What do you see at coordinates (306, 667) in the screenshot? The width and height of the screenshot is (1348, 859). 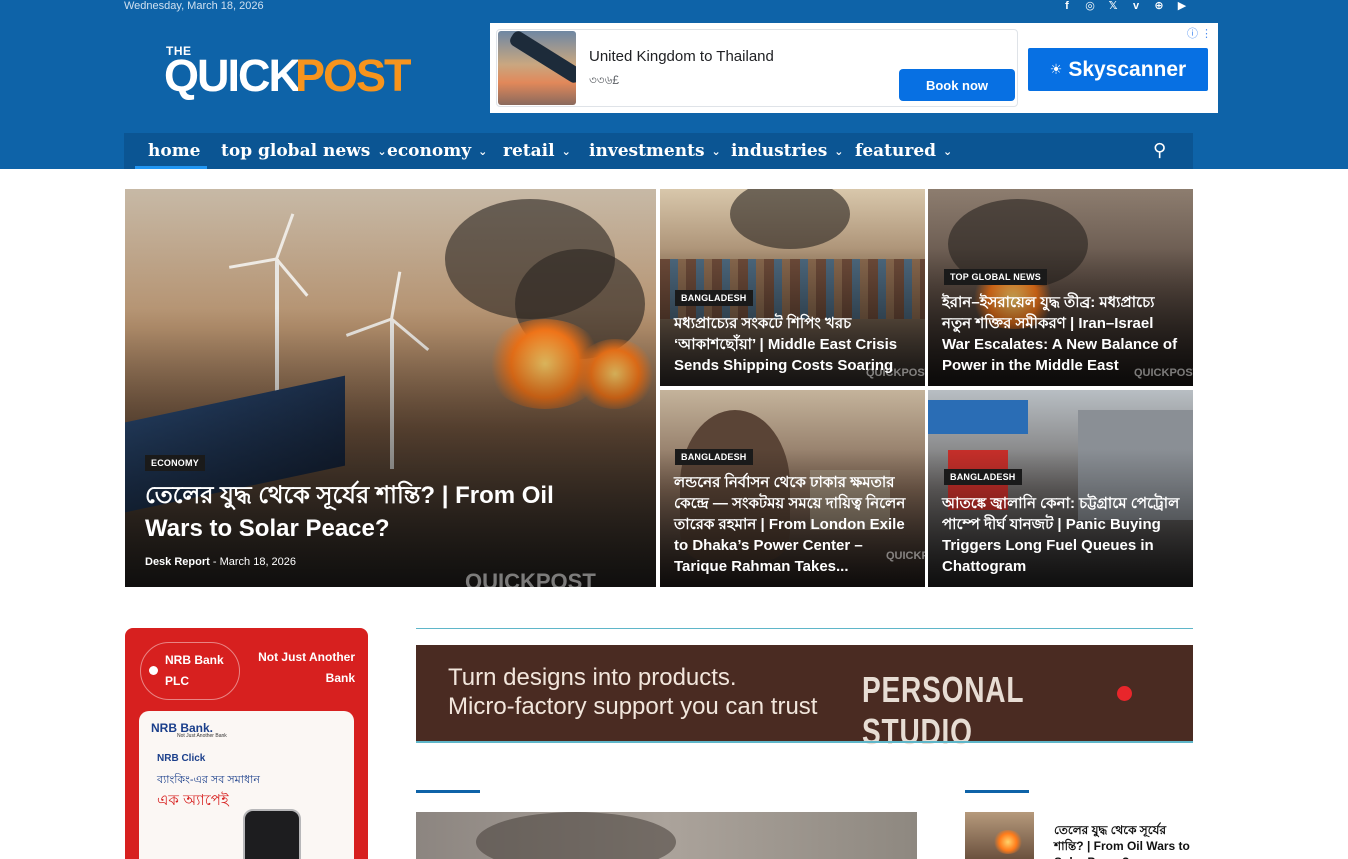 I see `nrb-slogan: Not Just Another Bank` at bounding box center [306, 667].